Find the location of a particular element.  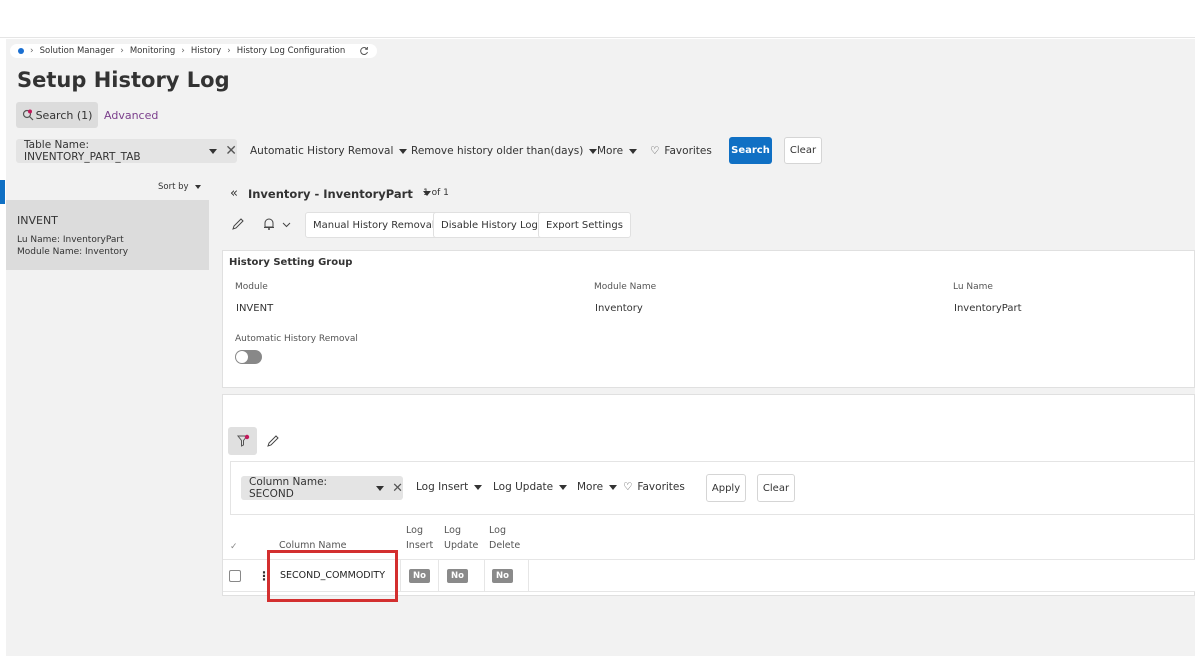

column-name-filter-label: Column Name: SECOND is located at coordinates (288, 488).